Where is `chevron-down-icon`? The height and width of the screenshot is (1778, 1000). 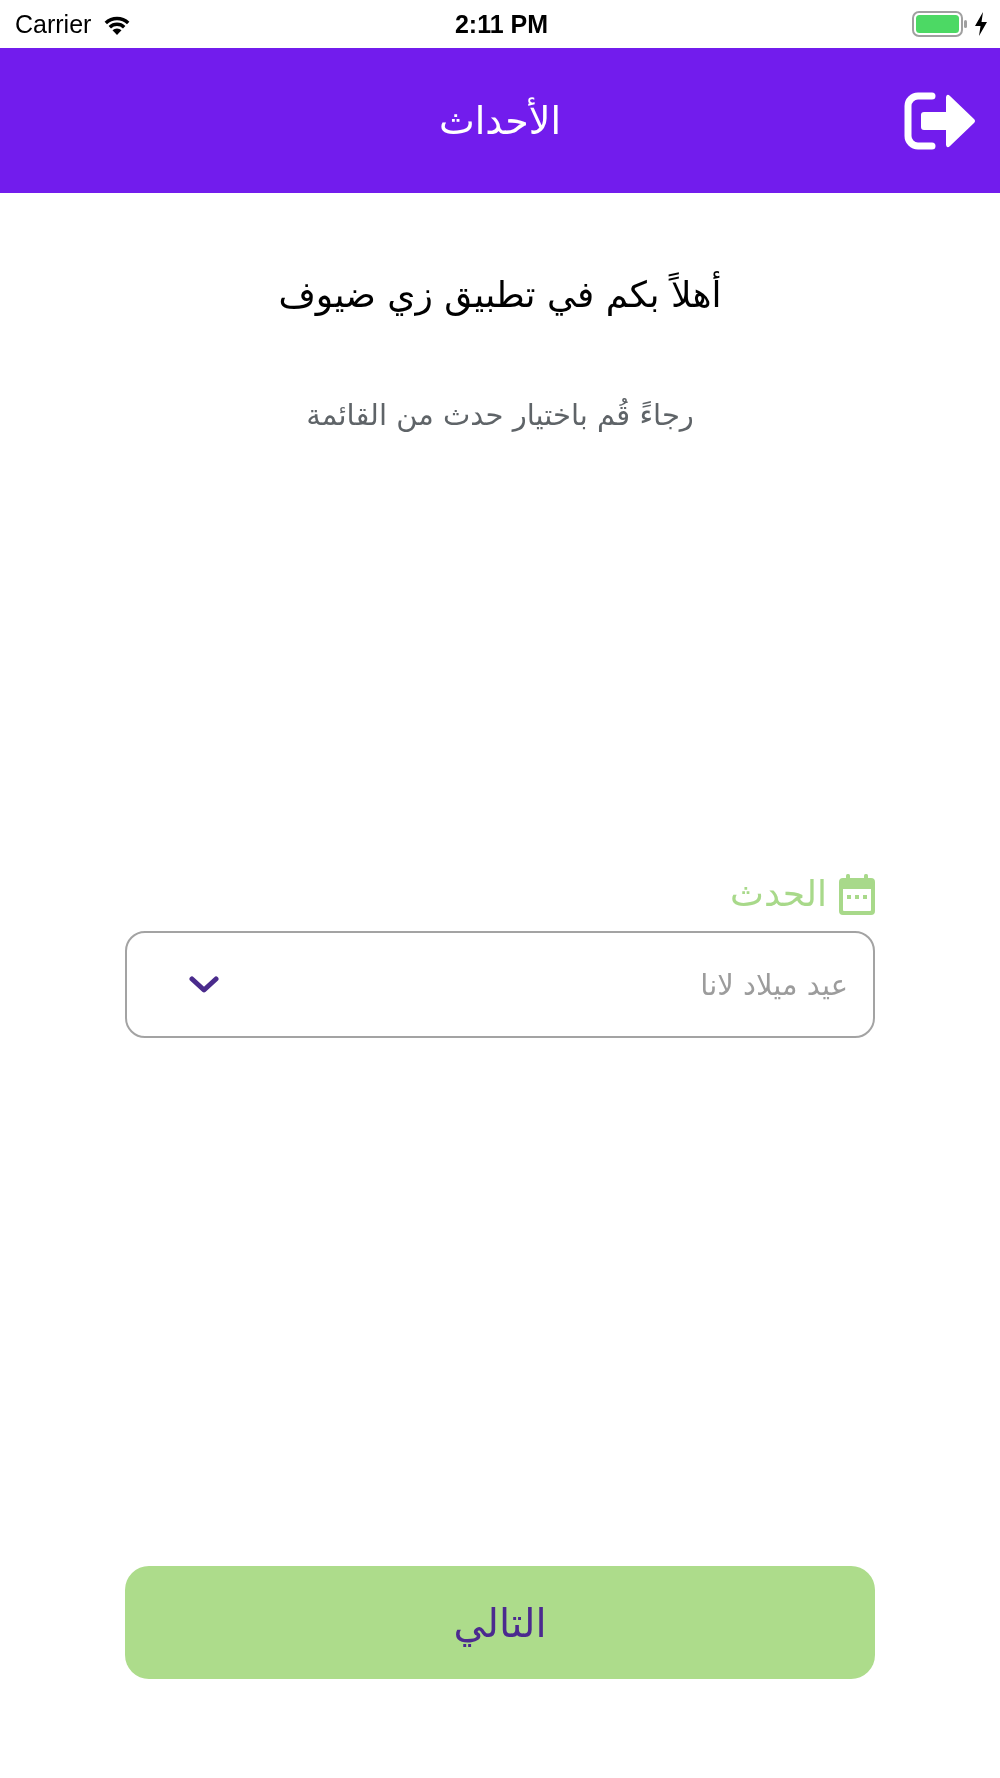 chevron-down-icon is located at coordinates (204, 984).